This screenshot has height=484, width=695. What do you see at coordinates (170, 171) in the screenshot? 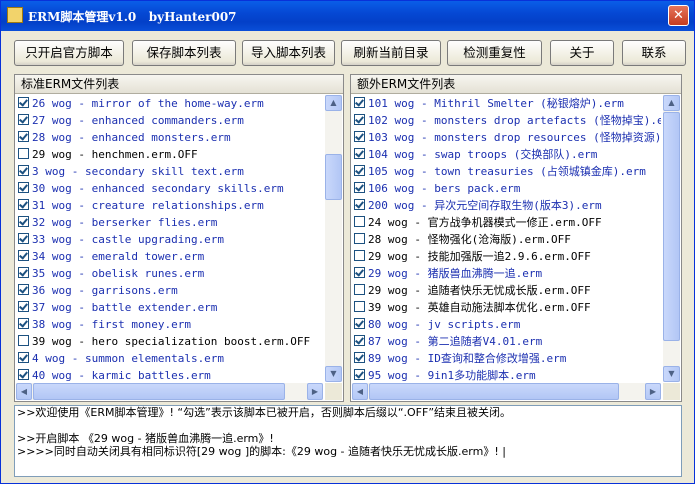
I see `list-item: 3 wog - secondary skill text.erm` at bounding box center [170, 171].